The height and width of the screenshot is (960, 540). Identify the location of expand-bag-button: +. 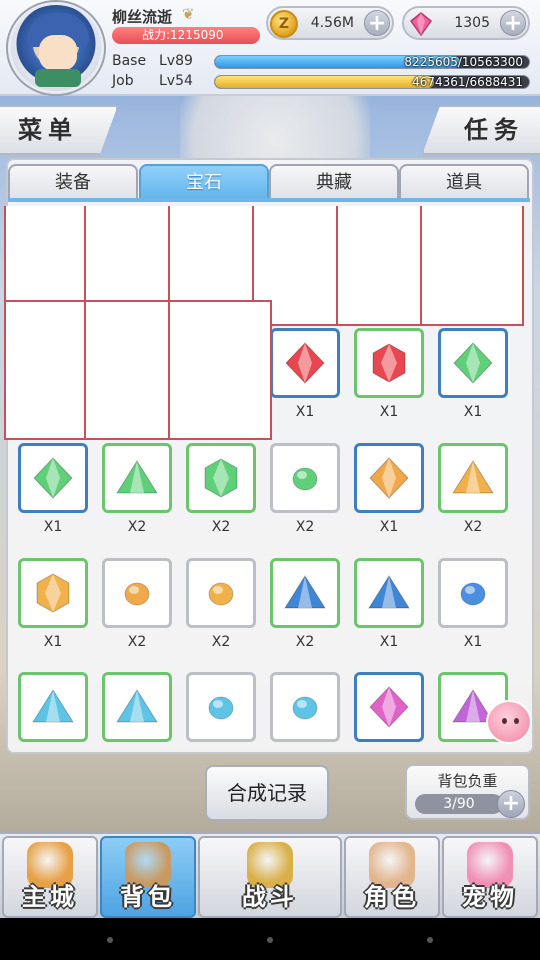
(511, 804).